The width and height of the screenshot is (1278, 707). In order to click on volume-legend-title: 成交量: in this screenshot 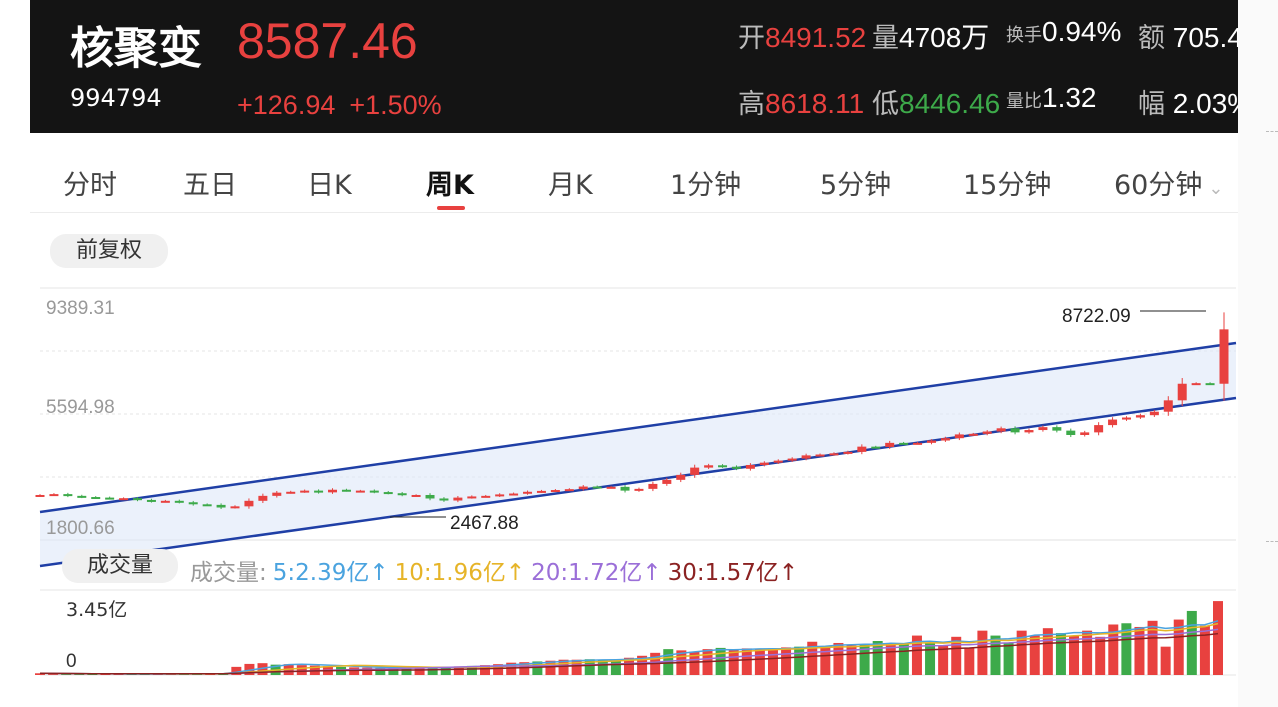, I will do `click(228, 573)`.